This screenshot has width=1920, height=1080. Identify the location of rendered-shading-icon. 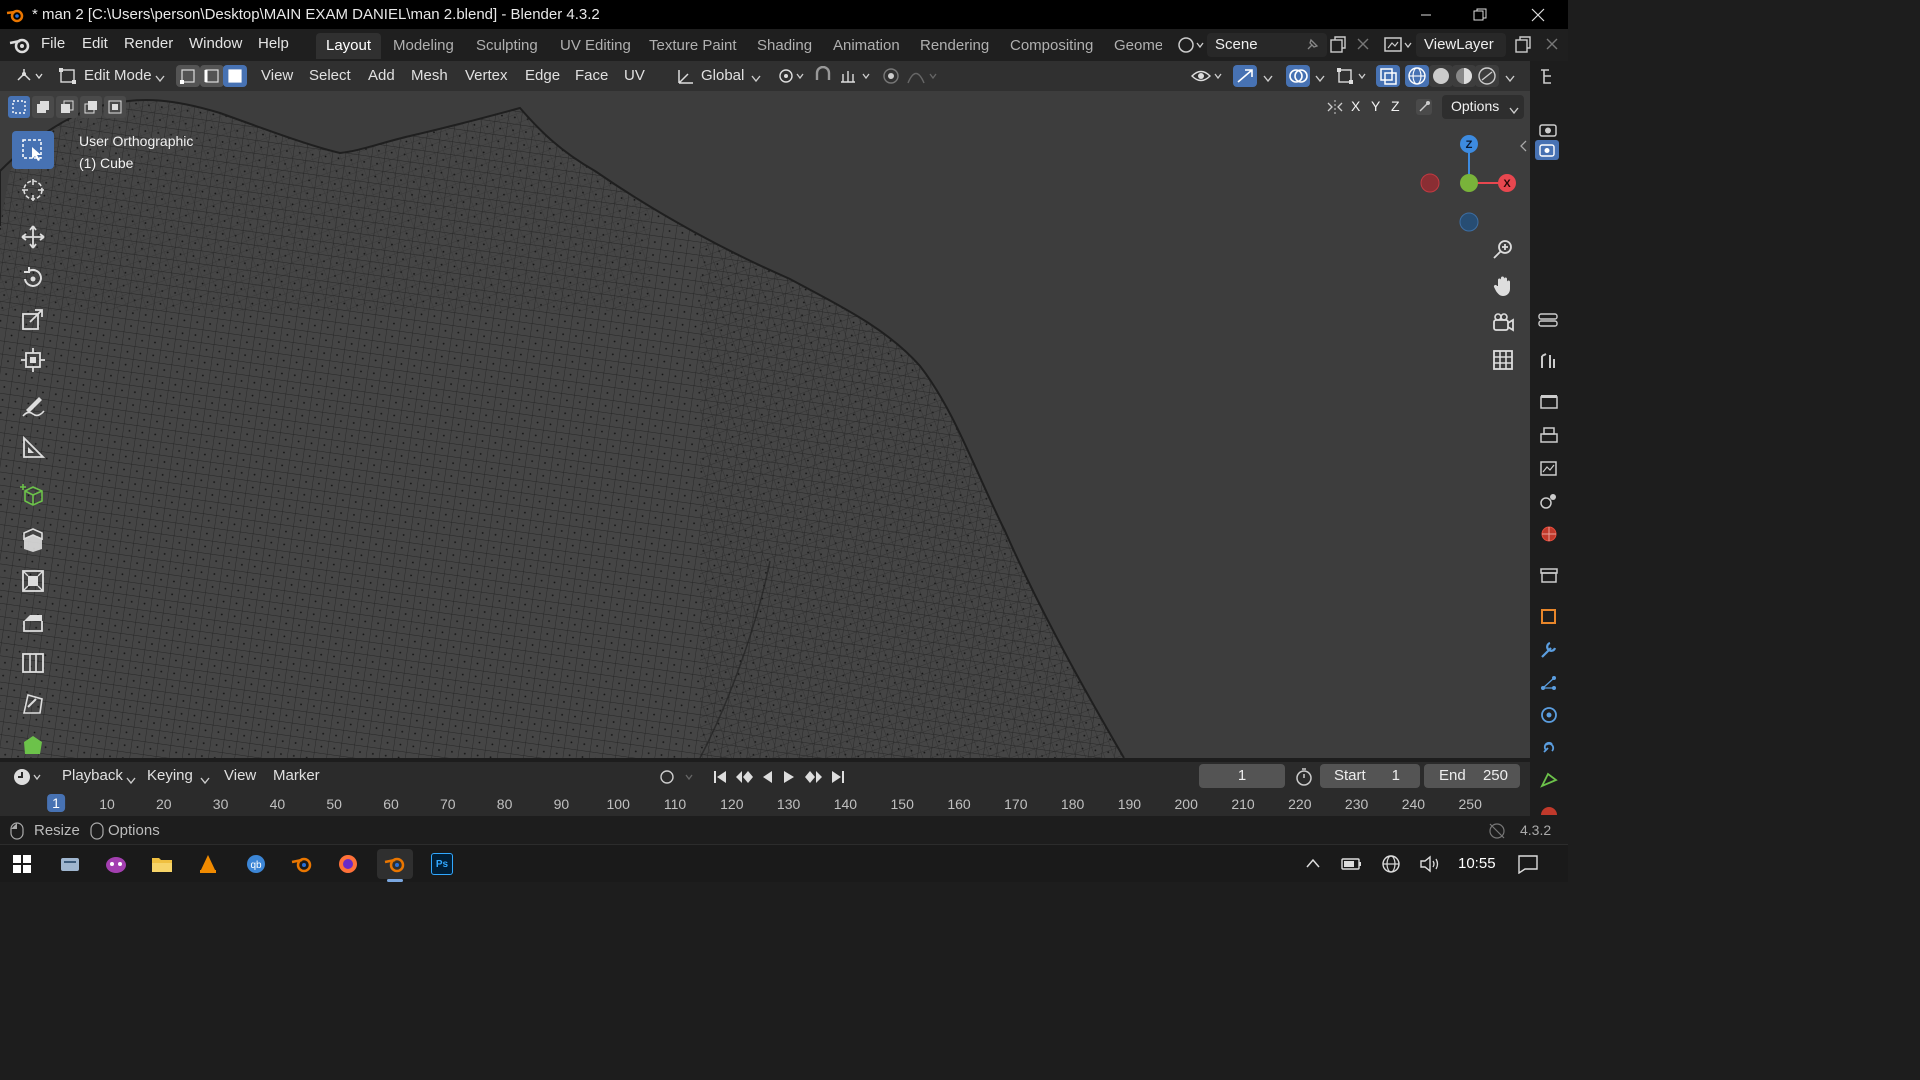
(1487, 76).